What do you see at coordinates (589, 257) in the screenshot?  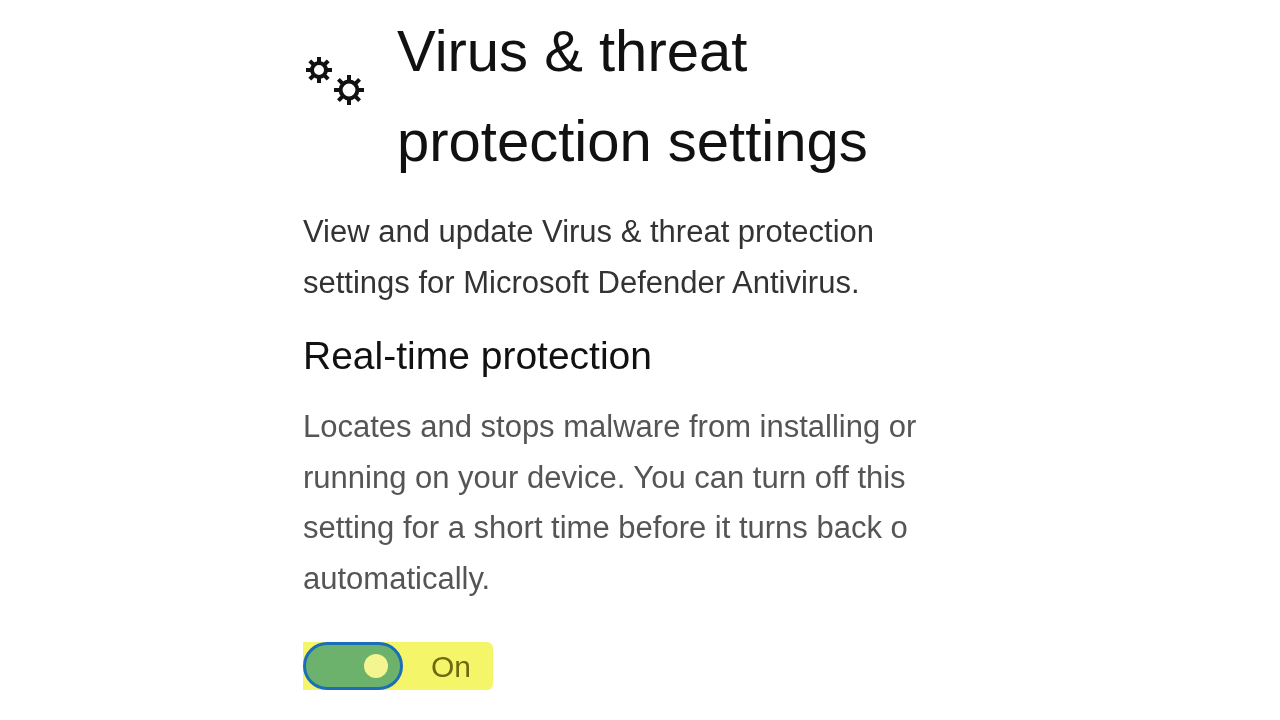 I see `page-description: View and update Virus & threat protection settings for Microsoft Defender Antivirus.` at bounding box center [589, 257].